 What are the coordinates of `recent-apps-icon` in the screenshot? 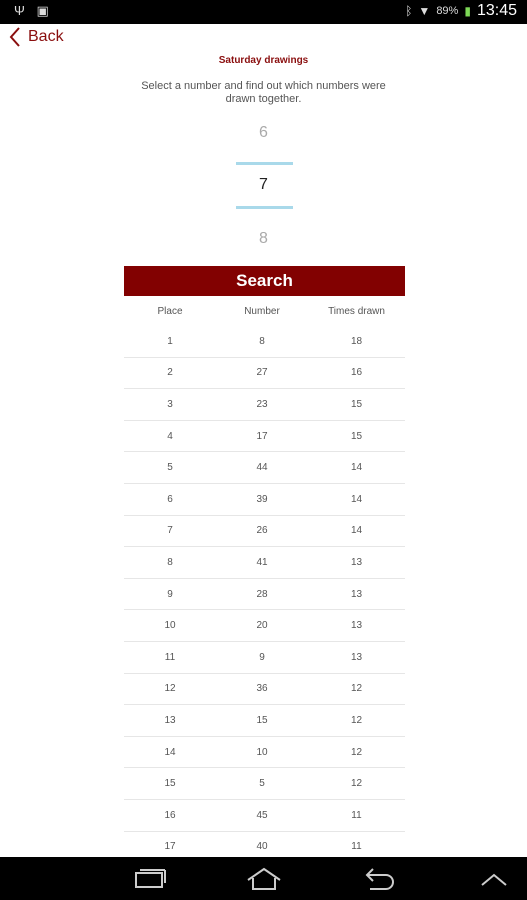 It's located at (150, 879).